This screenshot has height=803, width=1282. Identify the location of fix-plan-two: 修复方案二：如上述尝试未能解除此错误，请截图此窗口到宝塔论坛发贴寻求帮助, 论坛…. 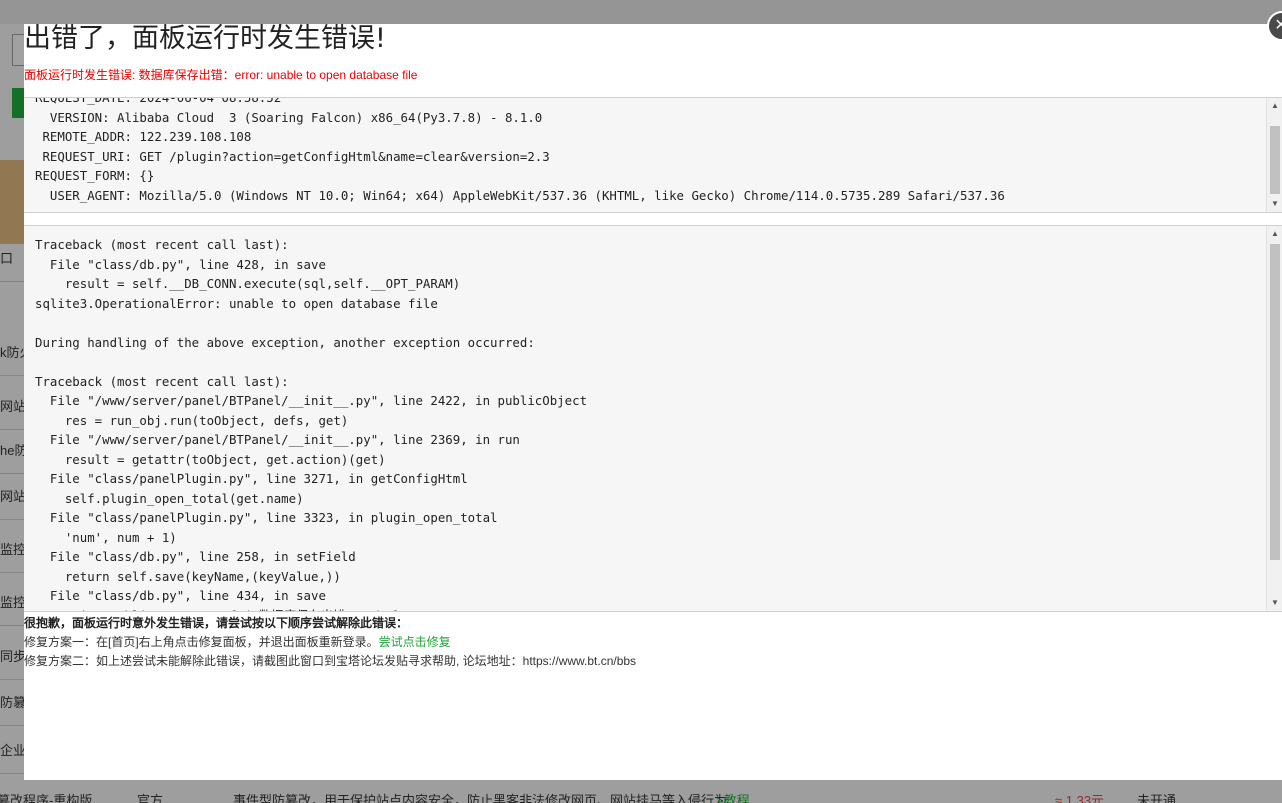
(330, 661).